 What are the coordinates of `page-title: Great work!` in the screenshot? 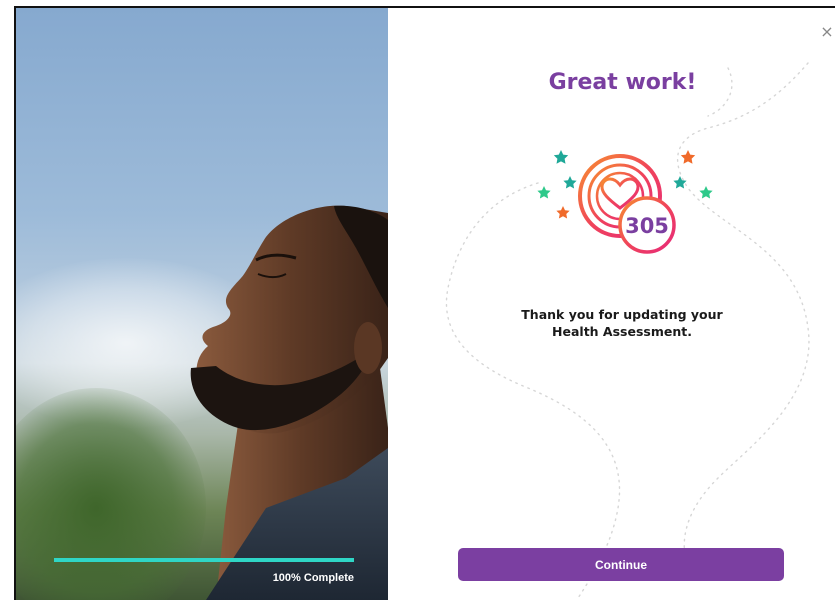 It's located at (622, 82).